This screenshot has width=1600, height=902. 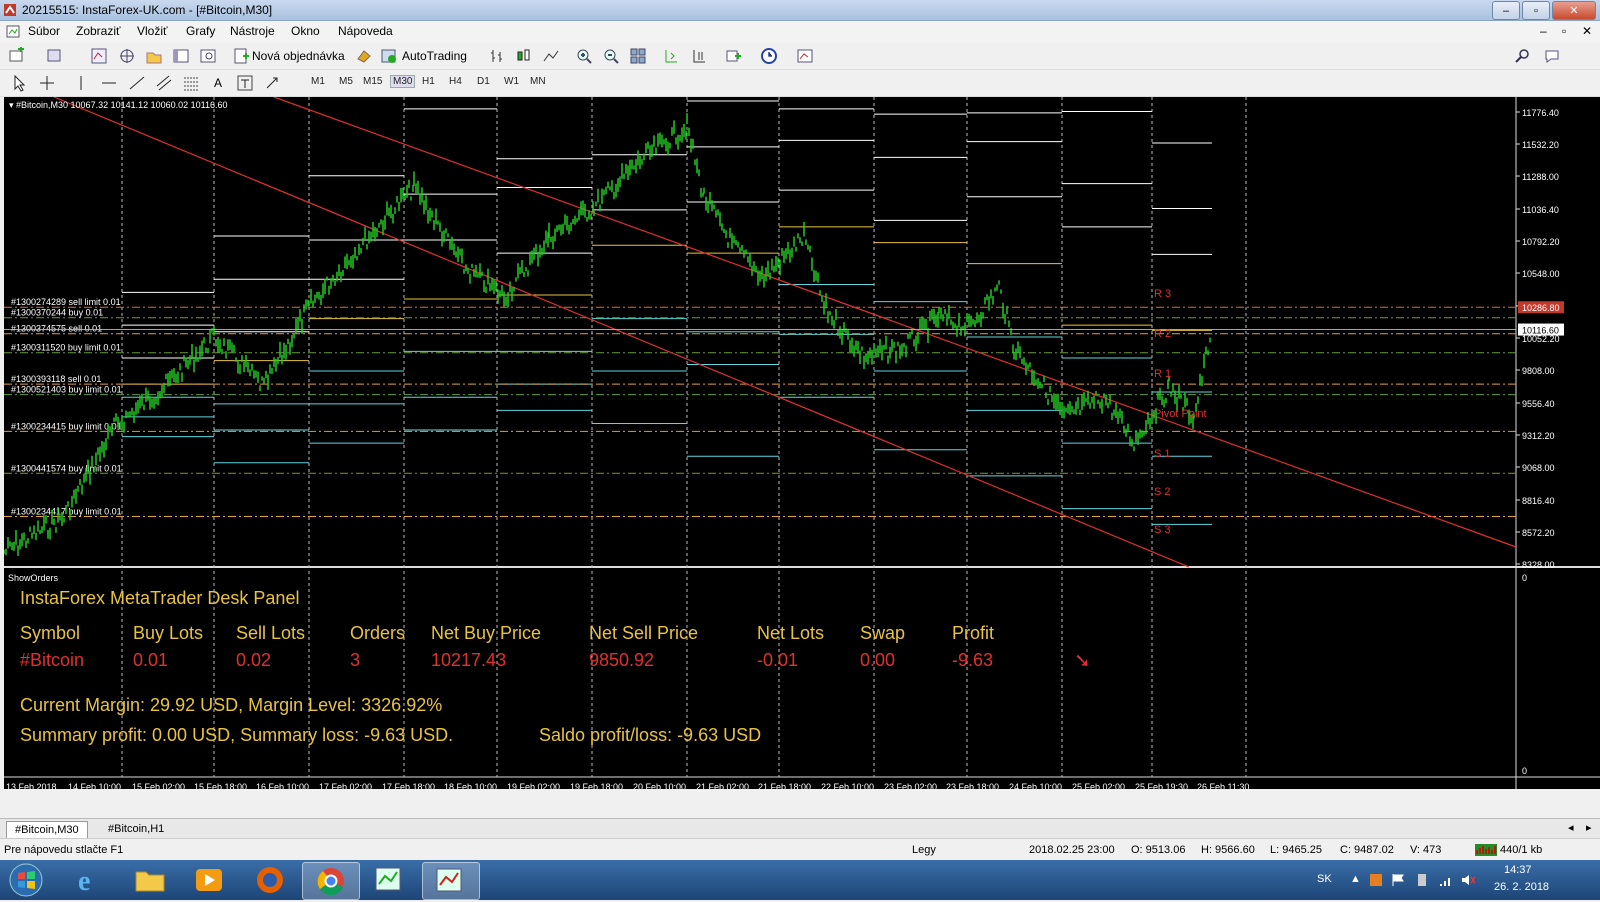 What do you see at coordinates (403, 81) in the screenshot?
I see `timeframe-m30: M30` at bounding box center [403, 81].